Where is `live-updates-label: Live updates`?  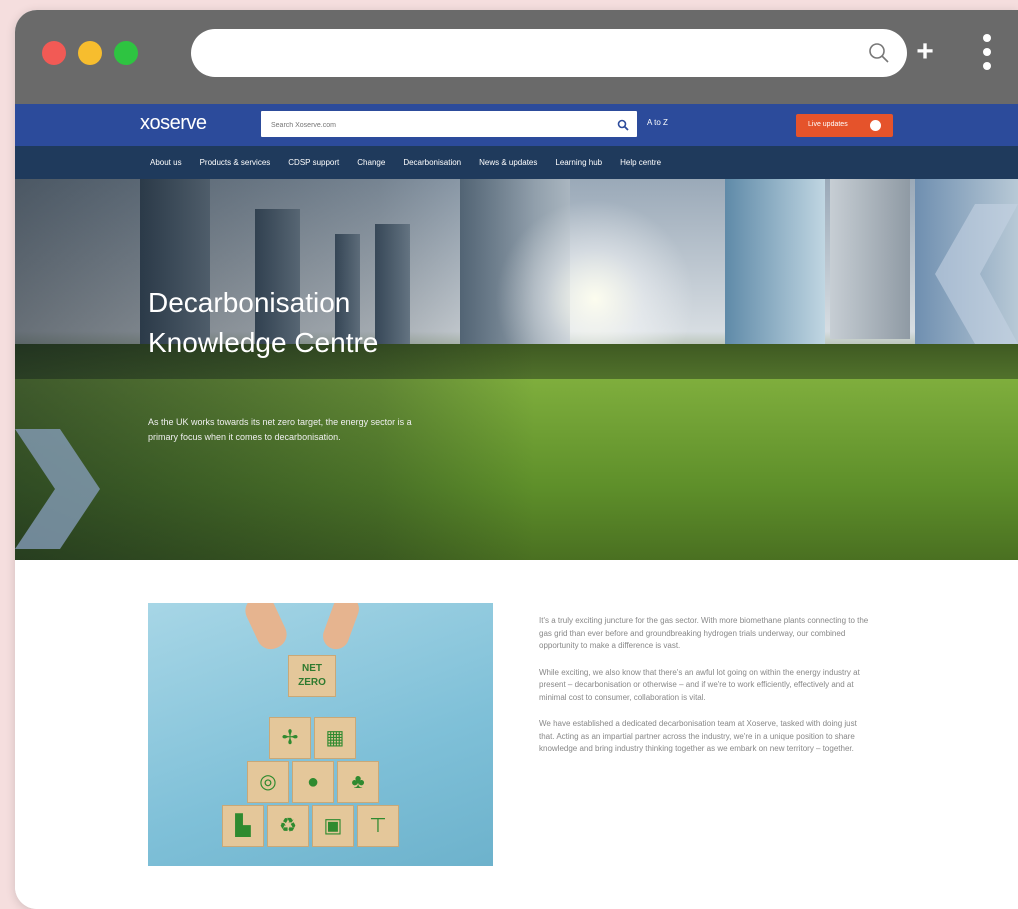
live-updates-label: Live updates is located at coordinates (828, 124).